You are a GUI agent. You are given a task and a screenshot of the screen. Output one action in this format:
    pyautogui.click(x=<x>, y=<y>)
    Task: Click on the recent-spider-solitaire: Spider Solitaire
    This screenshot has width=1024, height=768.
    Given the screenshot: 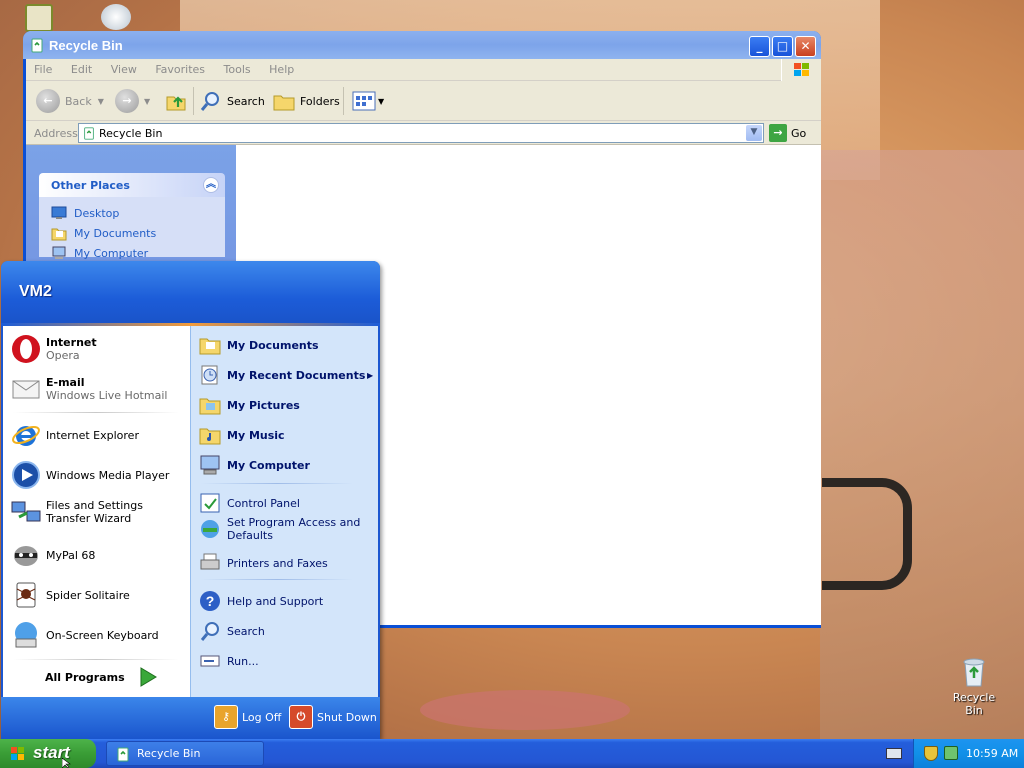 What is the action you would take?
    pyautogui.click(x=70, y=595)
    